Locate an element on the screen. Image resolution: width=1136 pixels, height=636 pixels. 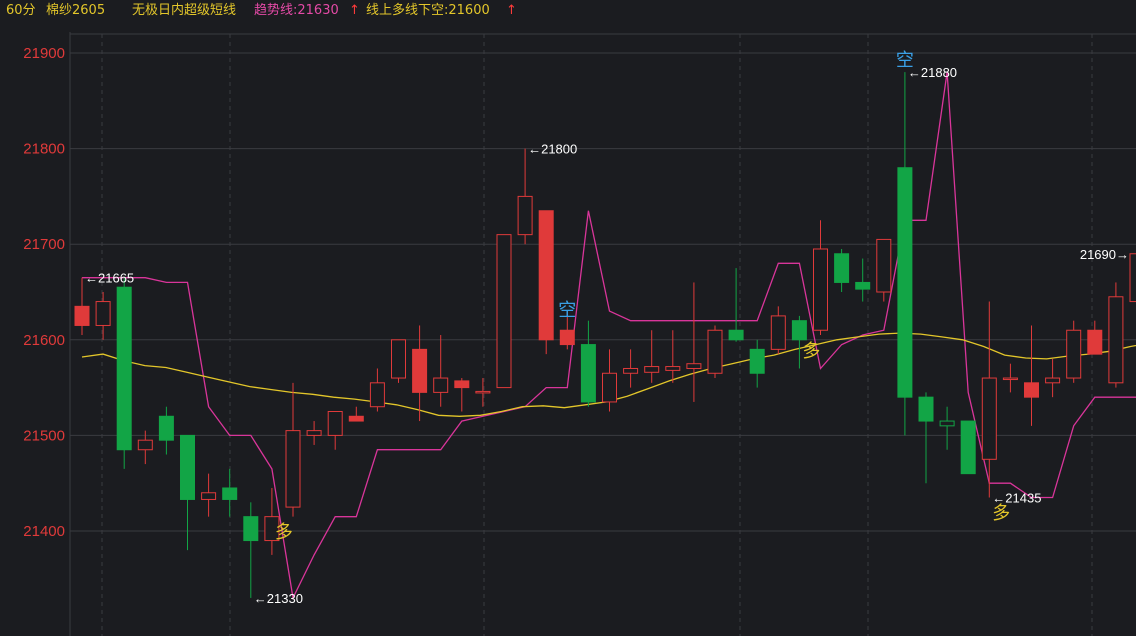
y-tick-label: 21500 is located at coordinates (44, 435).